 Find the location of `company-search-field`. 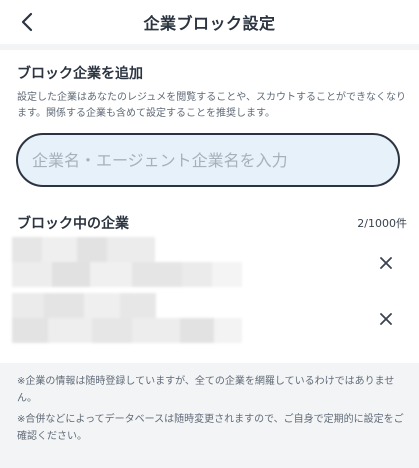

company-search-field is located at coordinates (208, 160).